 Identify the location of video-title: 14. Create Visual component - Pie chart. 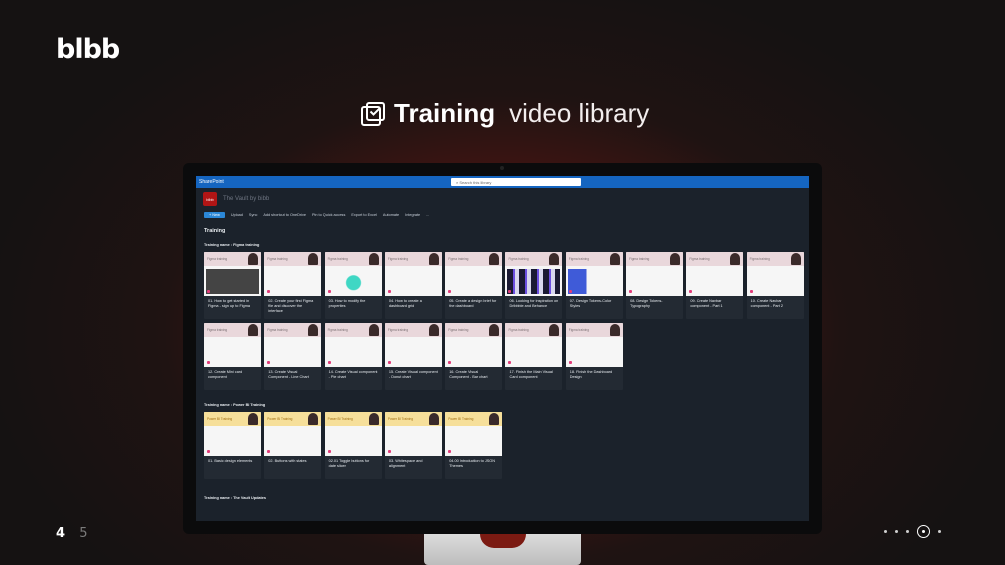
(353, 373).